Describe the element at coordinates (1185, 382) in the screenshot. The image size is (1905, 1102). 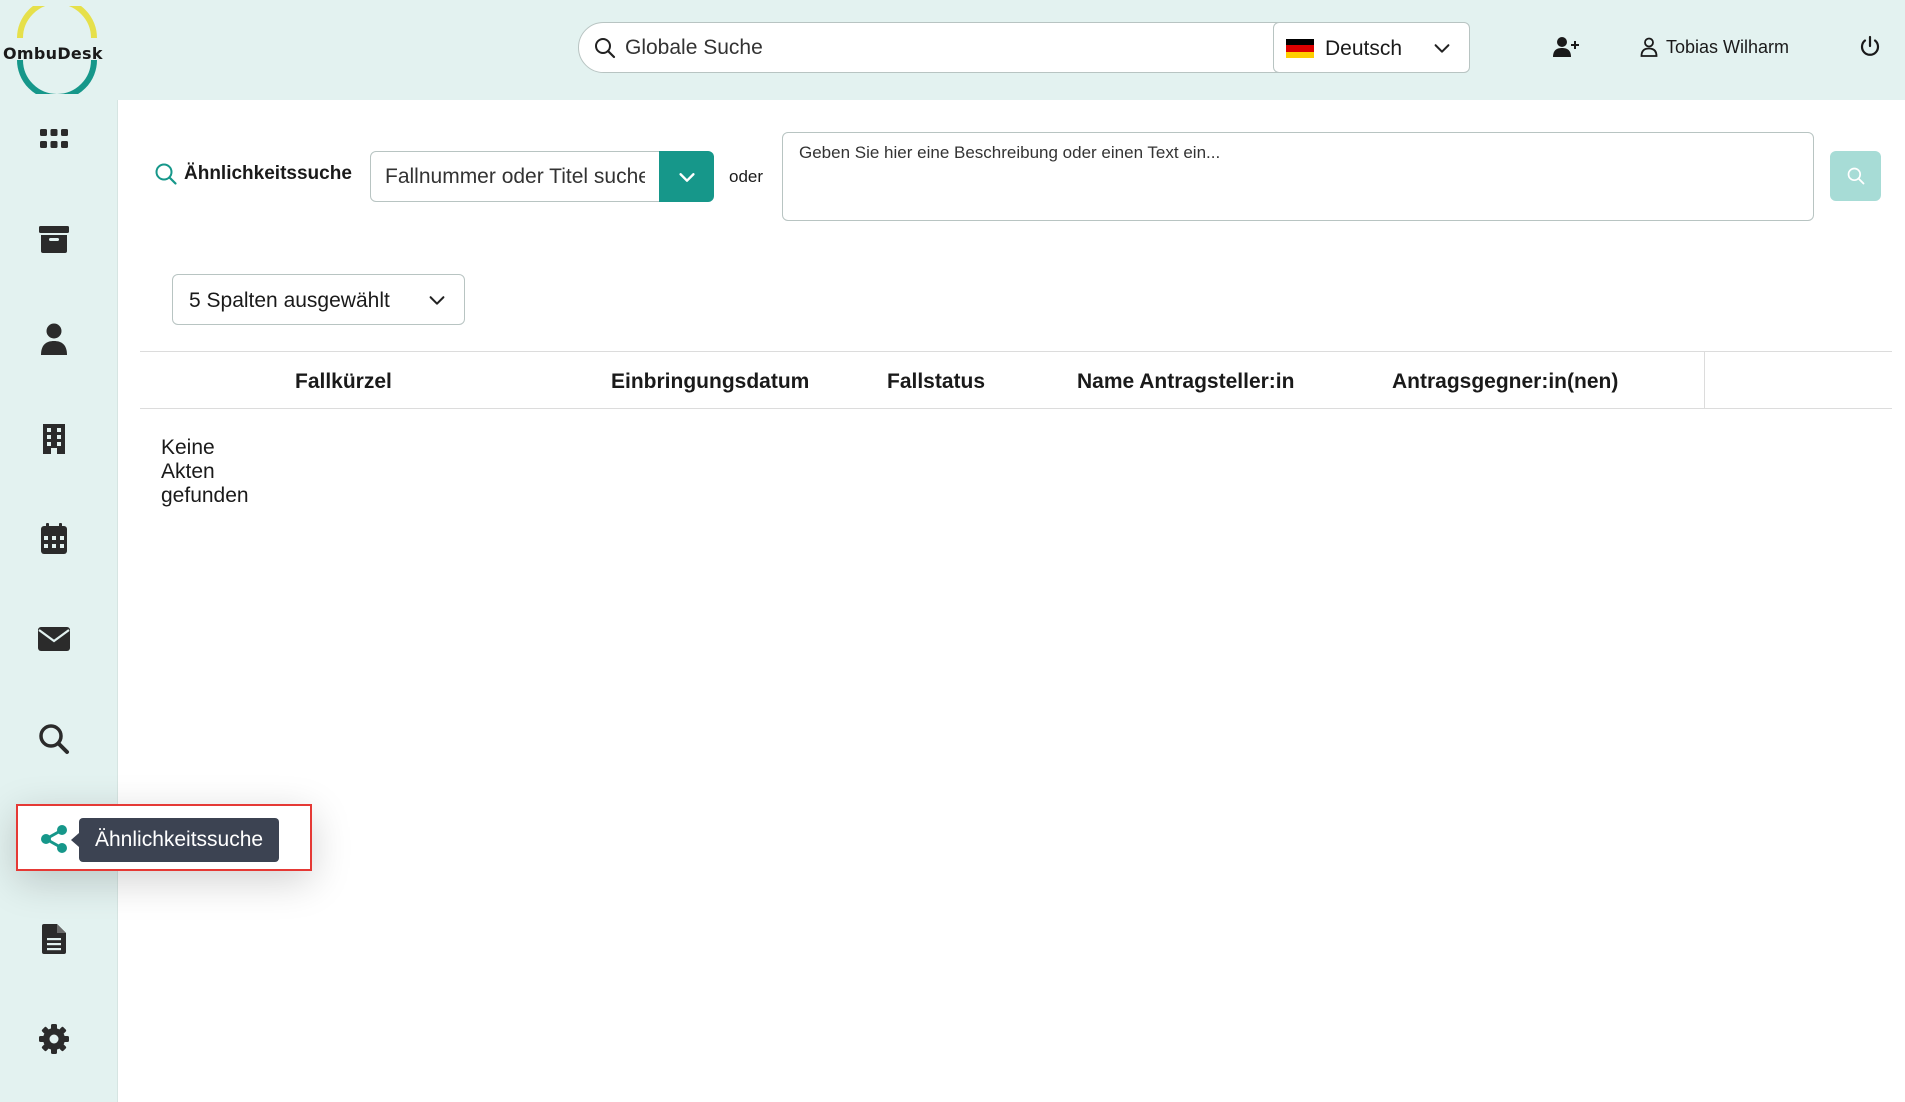
I see `column-header-antragsteller: Name Antragsteller:in` at that location.